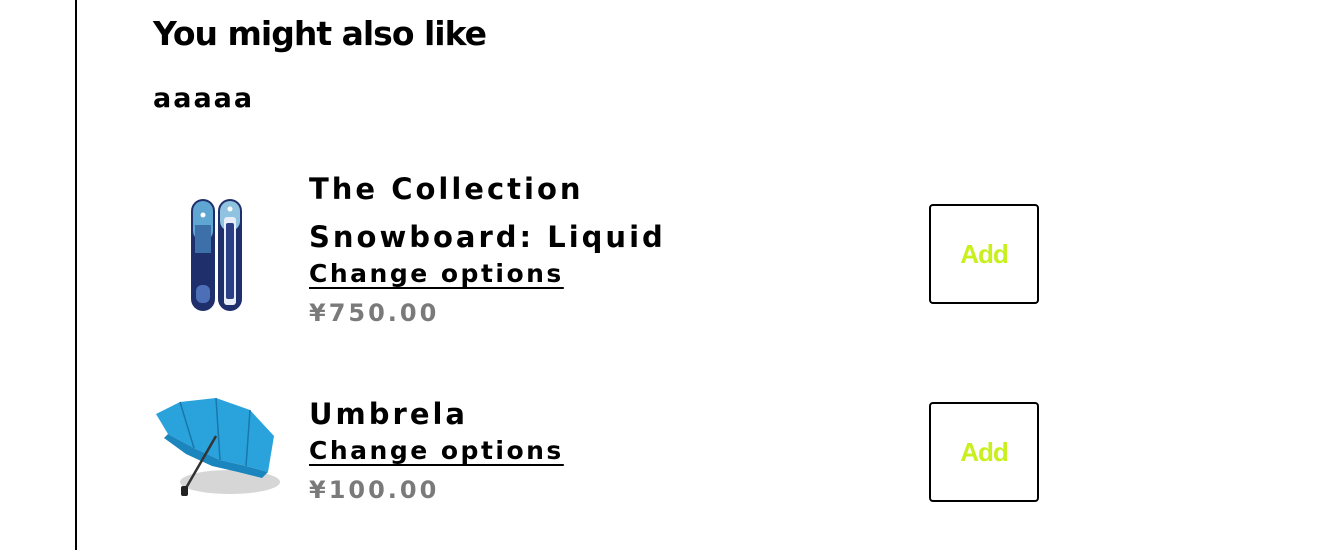  Describe the element at coordinates (559, 414) in the screenshot. I see `product-name: Umbrela` at that location.